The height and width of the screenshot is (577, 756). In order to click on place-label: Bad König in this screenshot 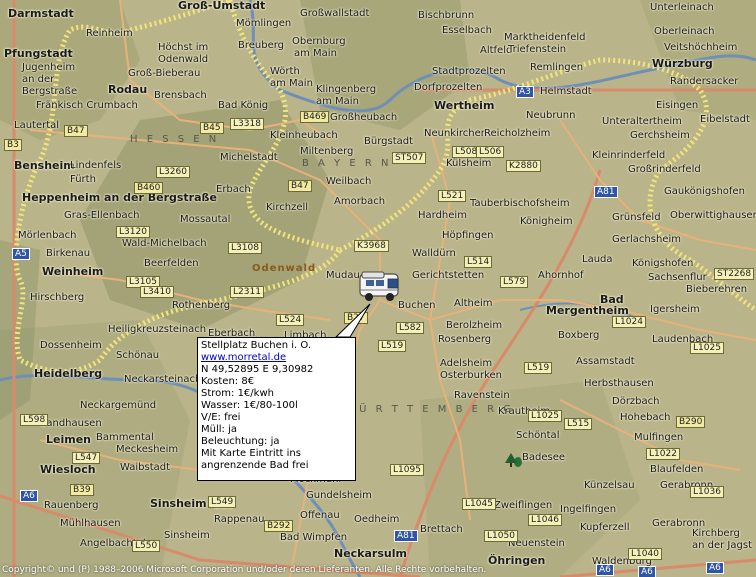, I will do `click(243, 105)`.